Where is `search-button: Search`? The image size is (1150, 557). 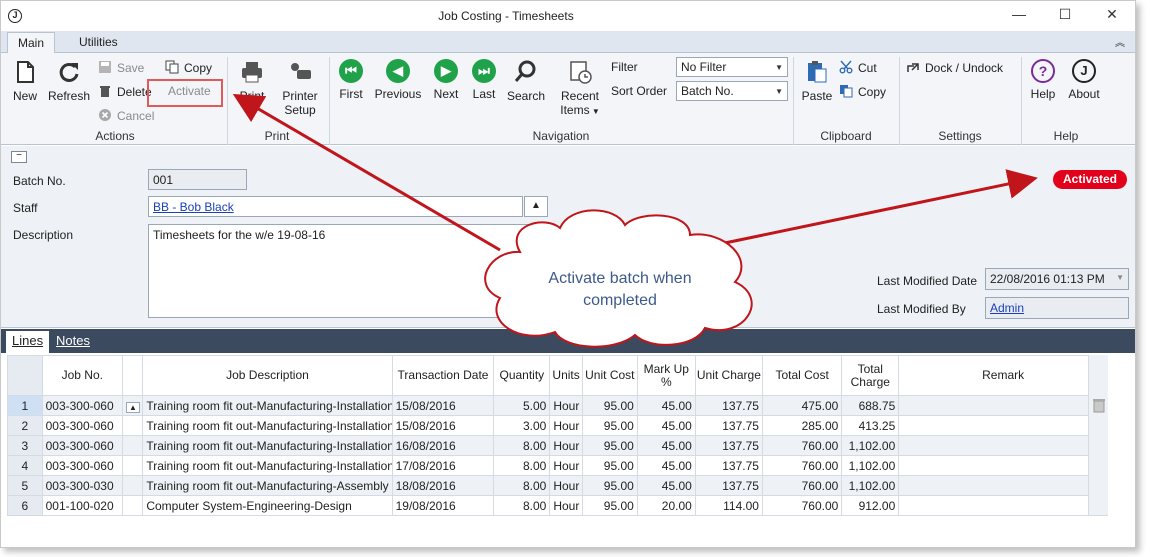
search-button: Search is located at coordinates (526, 81).